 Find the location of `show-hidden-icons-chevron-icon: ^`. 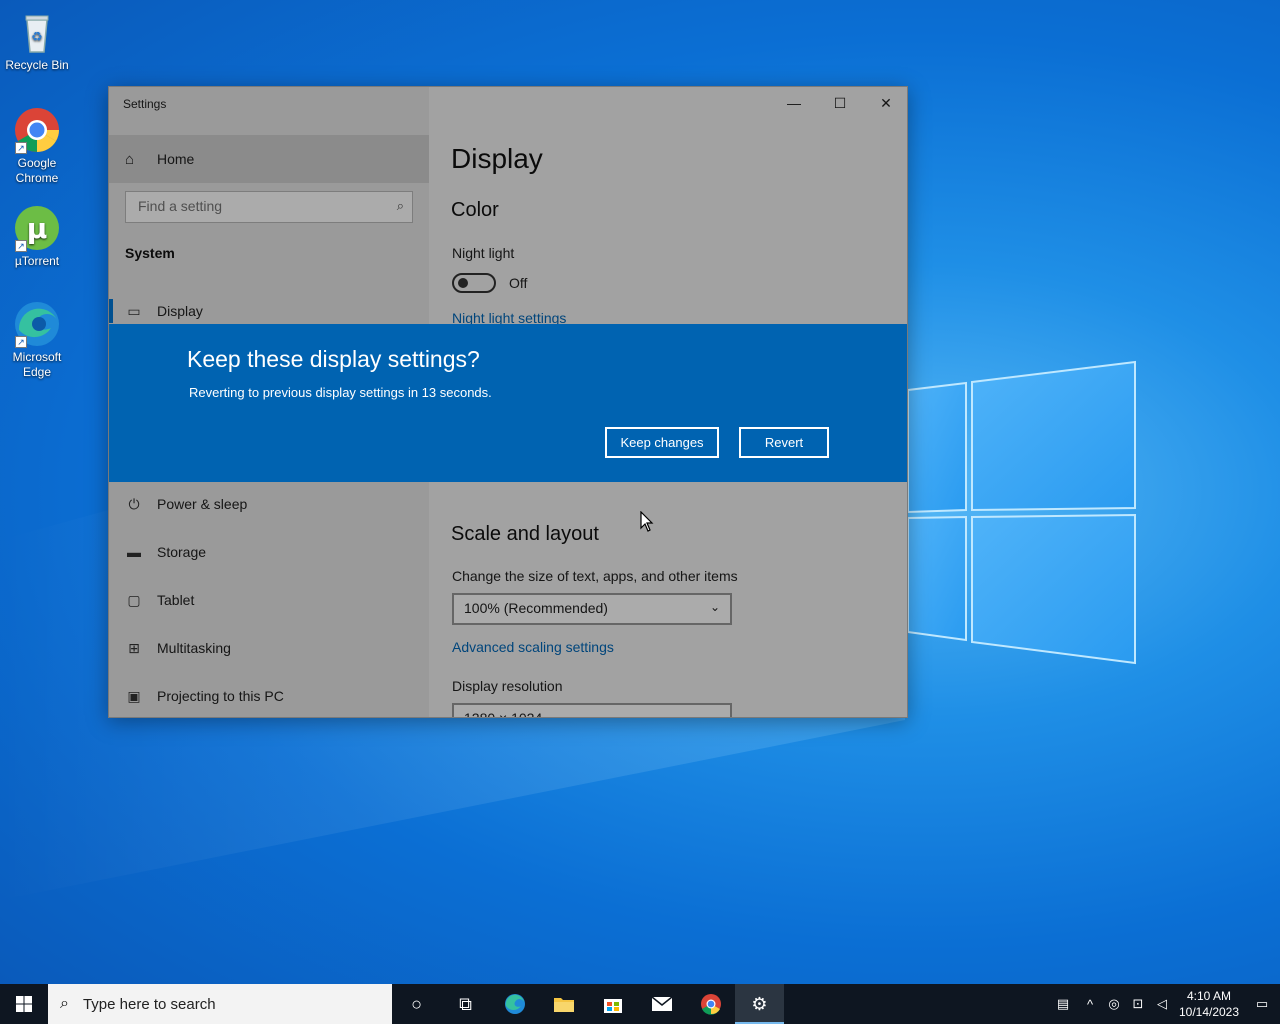

show-hidden-icons-chevron-icon: ^ is located at coordinates (1090, 1004).